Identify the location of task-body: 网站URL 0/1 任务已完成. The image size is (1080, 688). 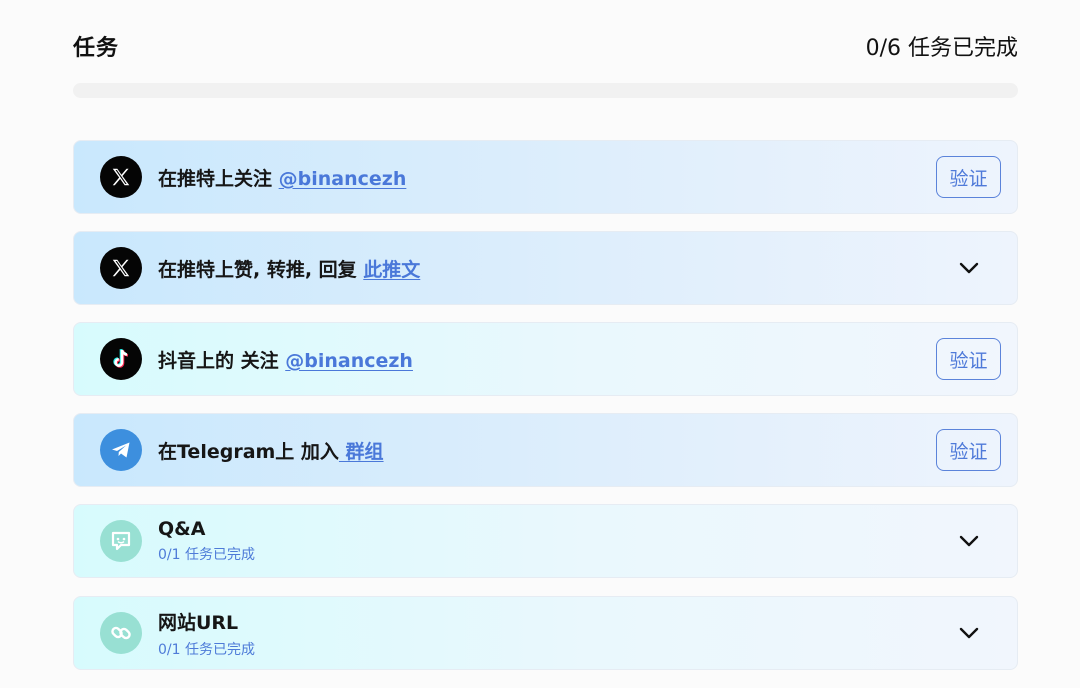
(547, 633).